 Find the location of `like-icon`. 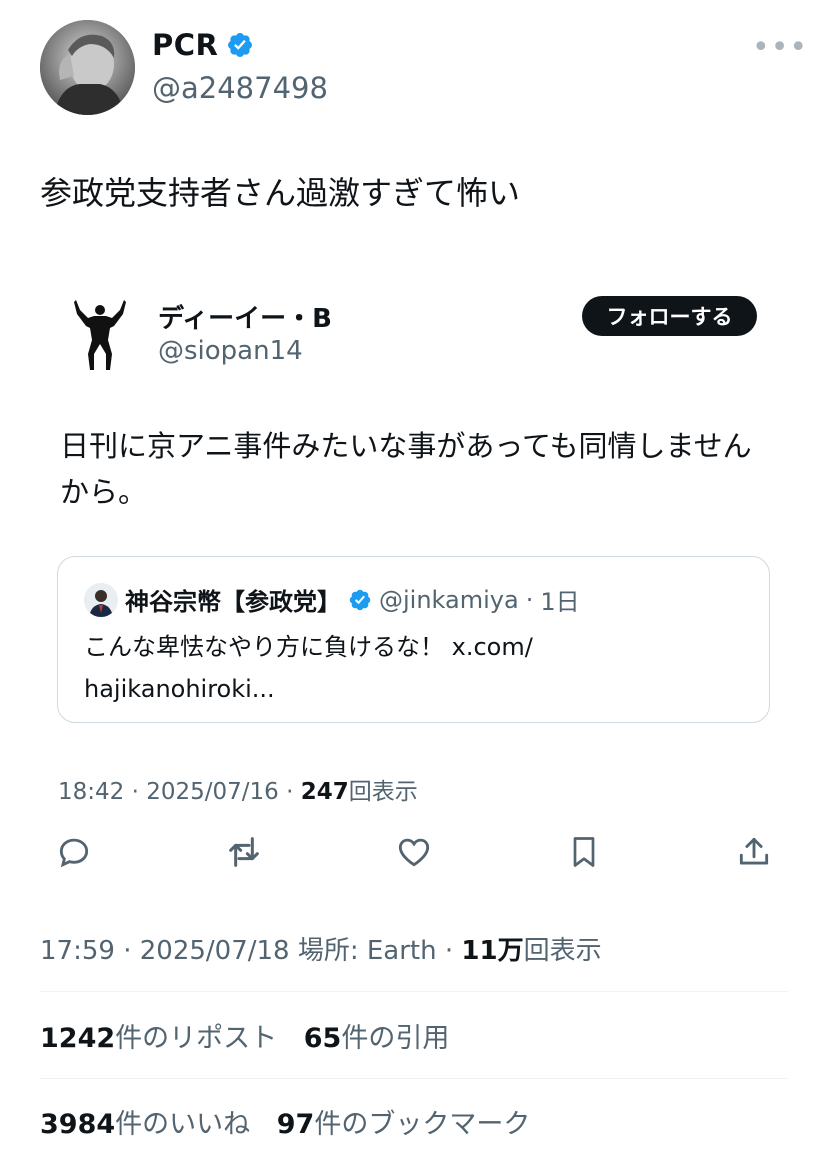

like-icon is located at coordinates (414, 852).